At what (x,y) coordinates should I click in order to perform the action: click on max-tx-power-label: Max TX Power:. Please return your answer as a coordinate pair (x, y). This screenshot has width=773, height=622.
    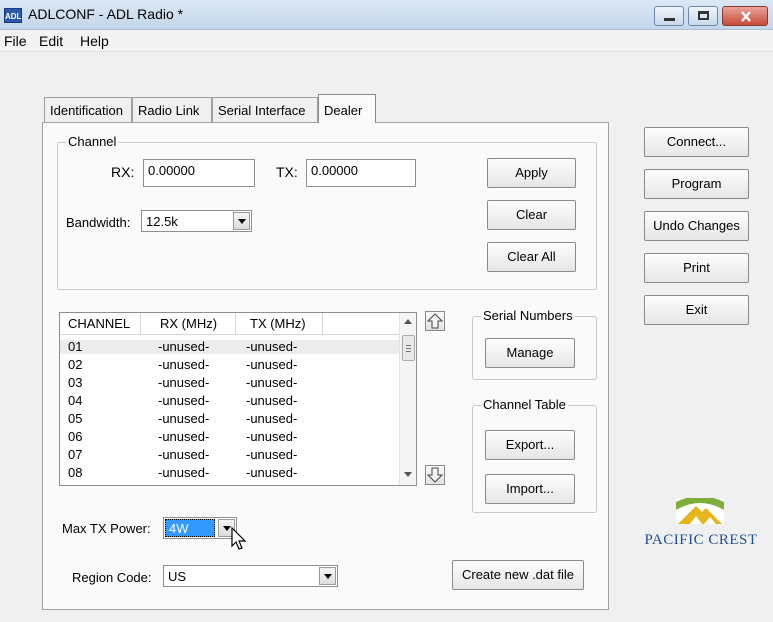
    Looking at the image, I should click on (106, 528).